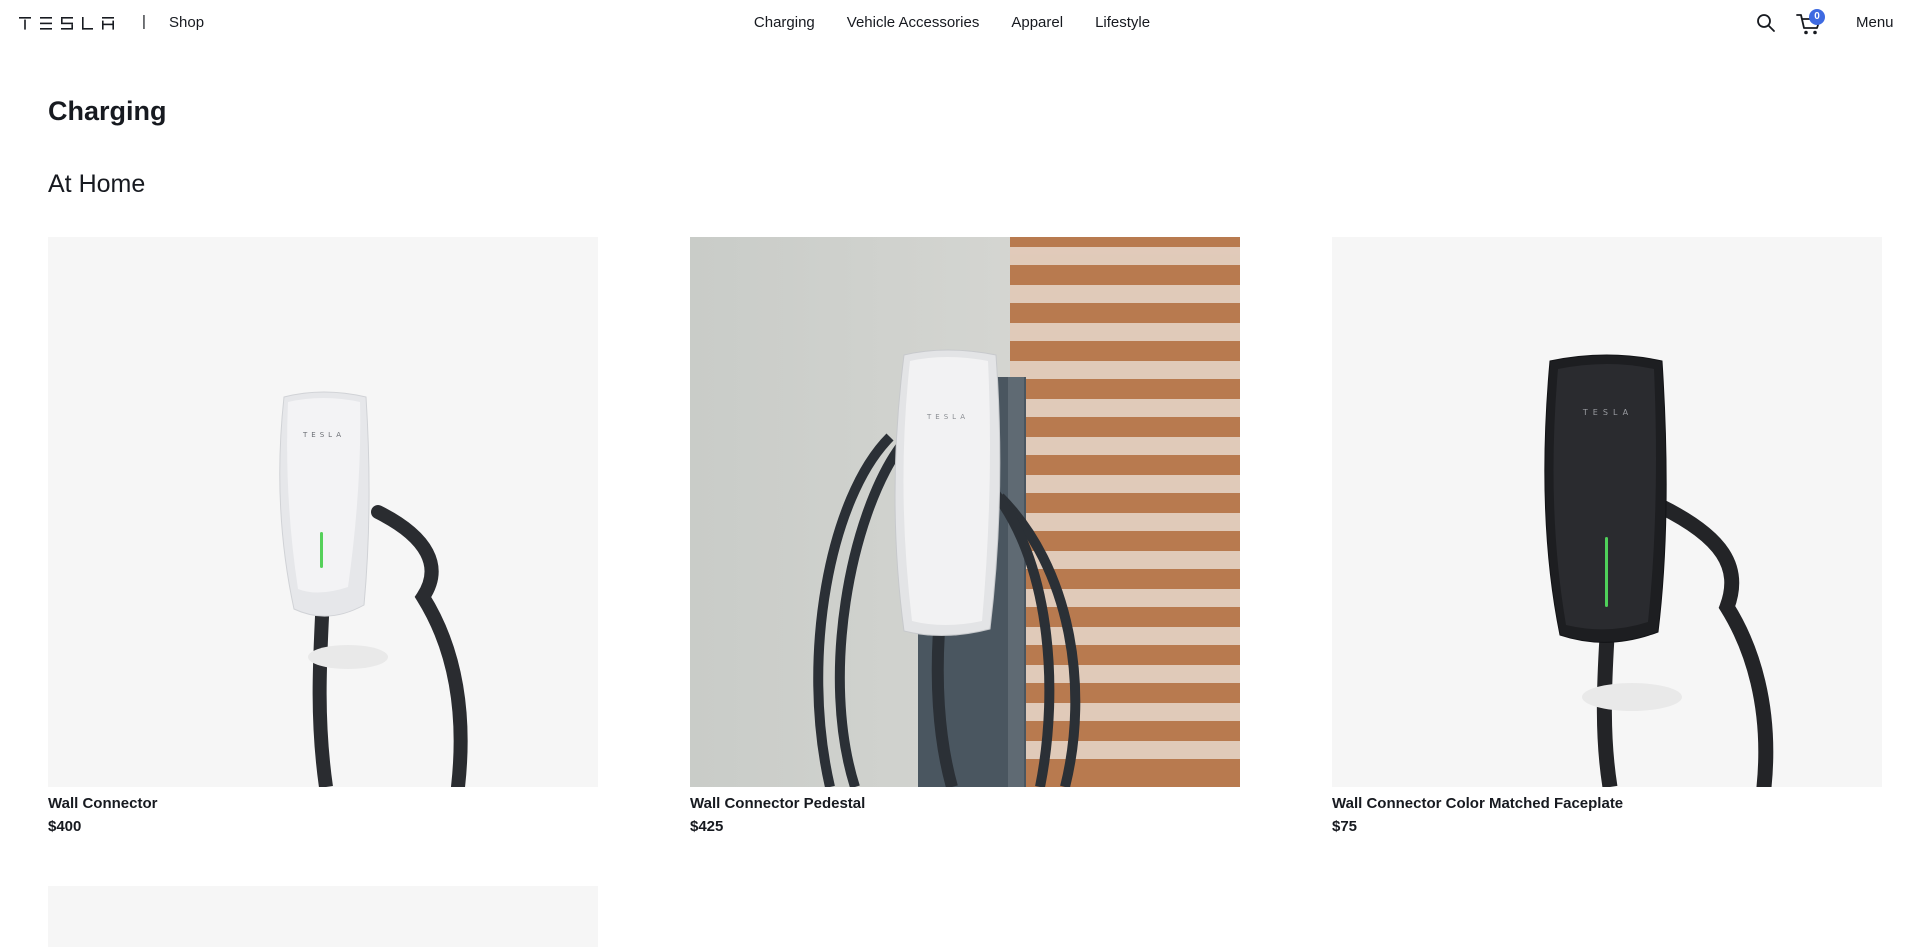 This screenshot has width=1920, height=947. I want to click on menu-button: Menu, so click(1875, 22).